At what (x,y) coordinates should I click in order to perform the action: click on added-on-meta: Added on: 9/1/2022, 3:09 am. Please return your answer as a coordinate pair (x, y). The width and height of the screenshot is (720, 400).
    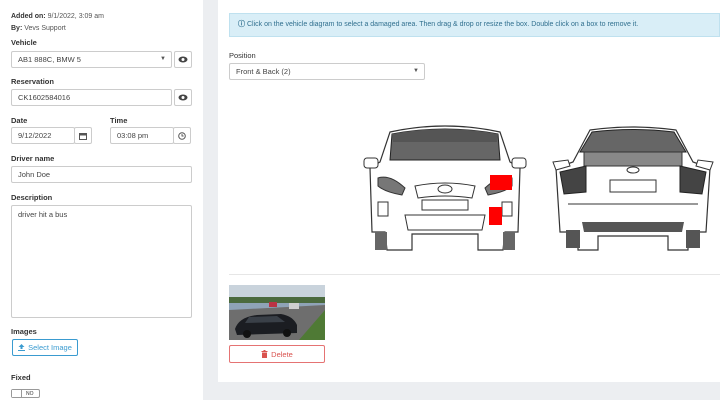
    Looking at the image, I should click on (57, 16).